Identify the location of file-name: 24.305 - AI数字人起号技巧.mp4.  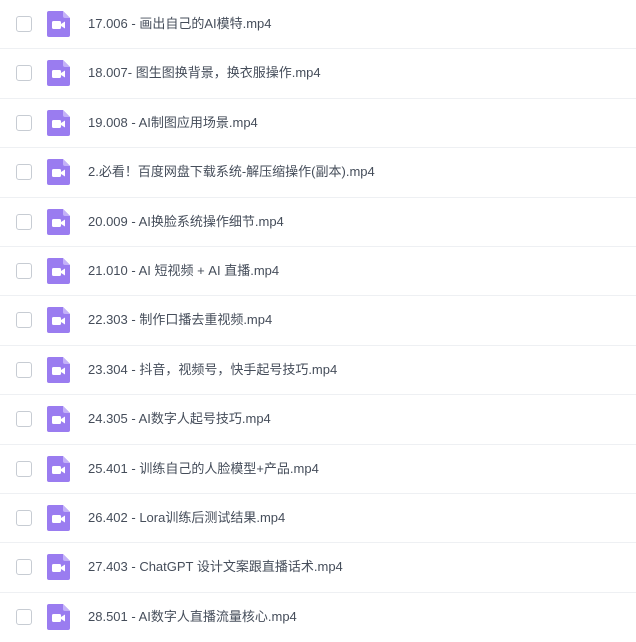
(179, 419).